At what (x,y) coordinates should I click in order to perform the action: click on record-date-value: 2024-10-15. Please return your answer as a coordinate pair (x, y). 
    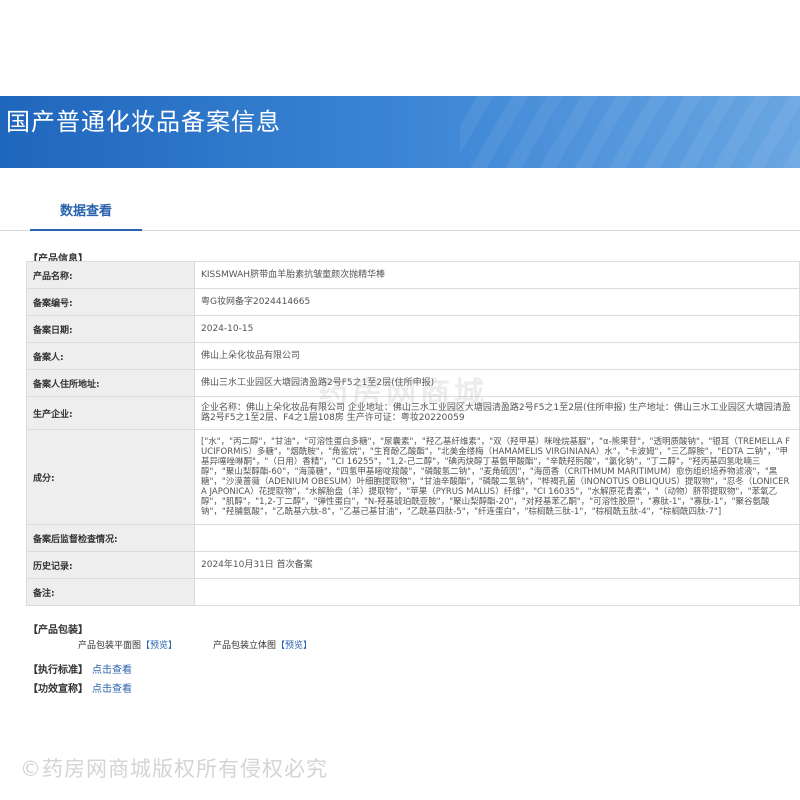
    Looking at the image, I should click on (497, 329).